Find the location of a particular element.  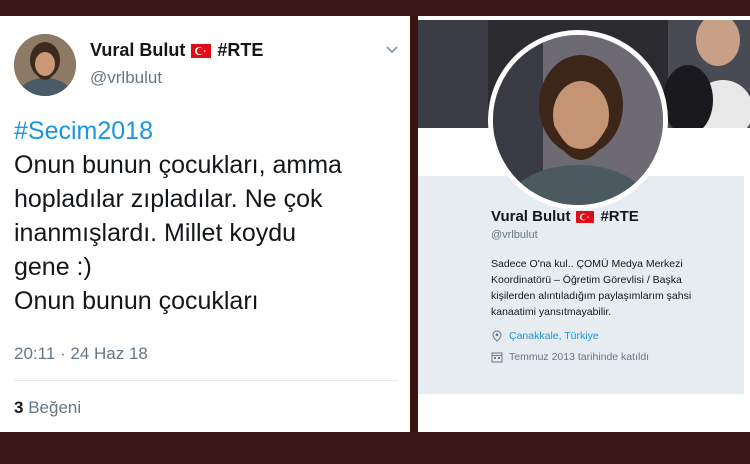

location-pin-icon is located at coordinates (497, 336).